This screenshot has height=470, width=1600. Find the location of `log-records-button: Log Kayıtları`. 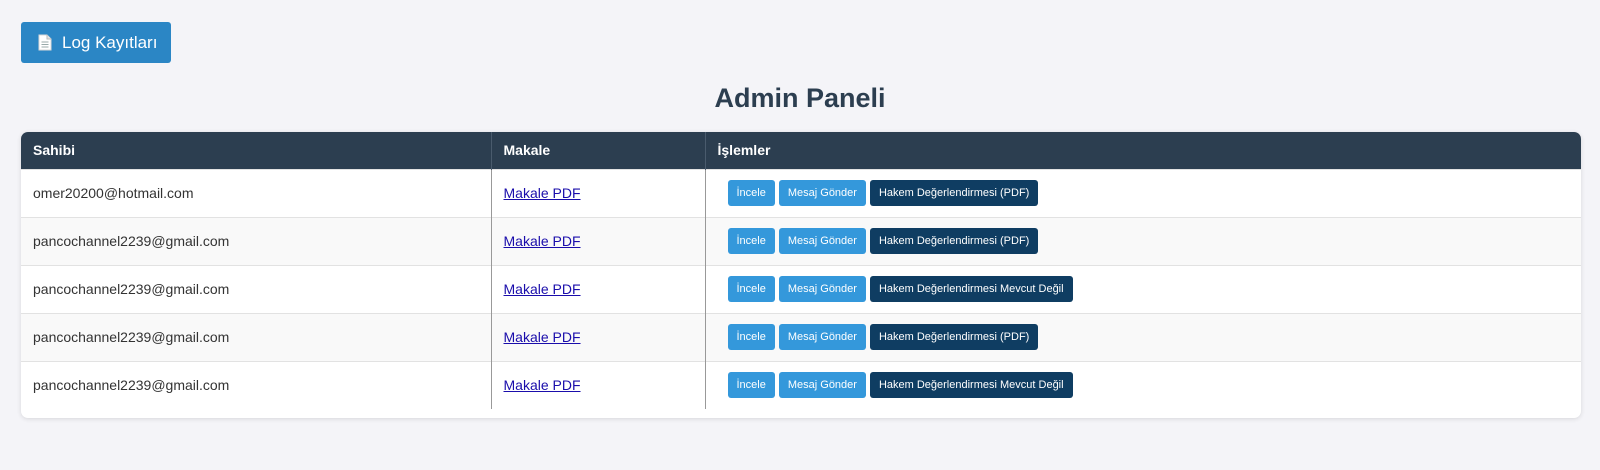

log-records-button: Log Kayıtları is located at coordinates (96, 42).